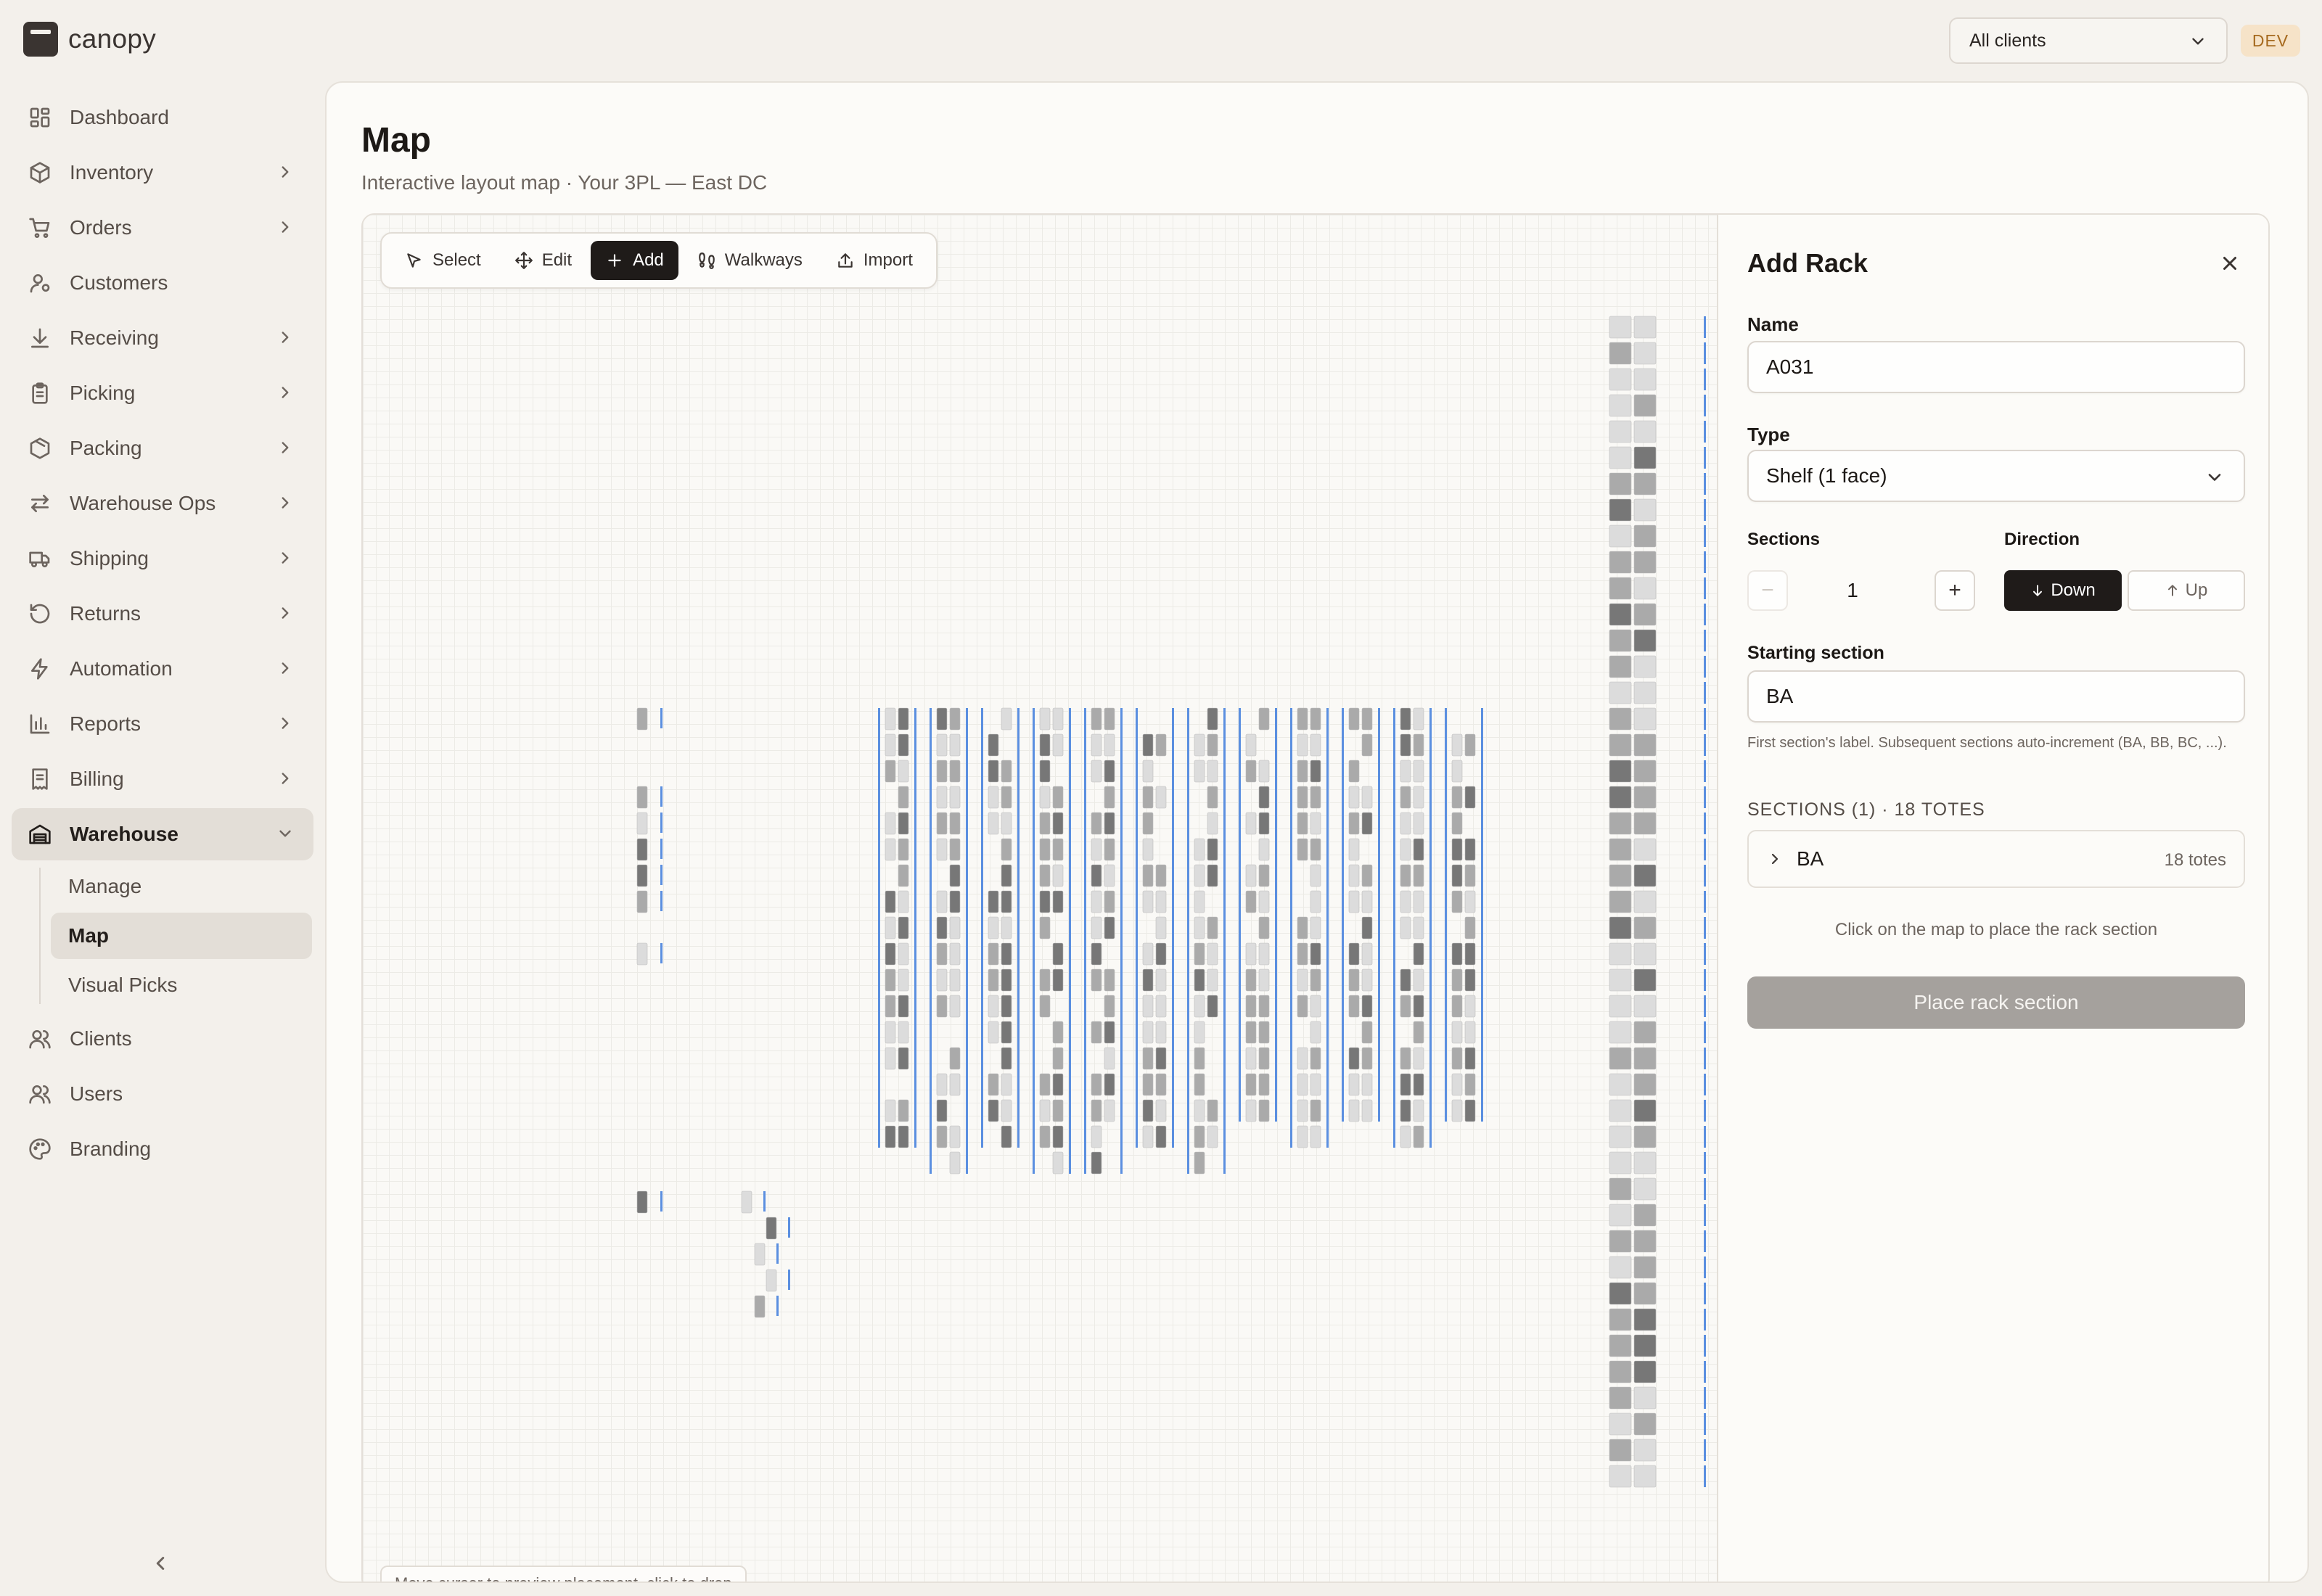  Describe the element at coordinates (162, 559) in the screenshot. I see `sidebar-item-shipping: Shipping` at that location.